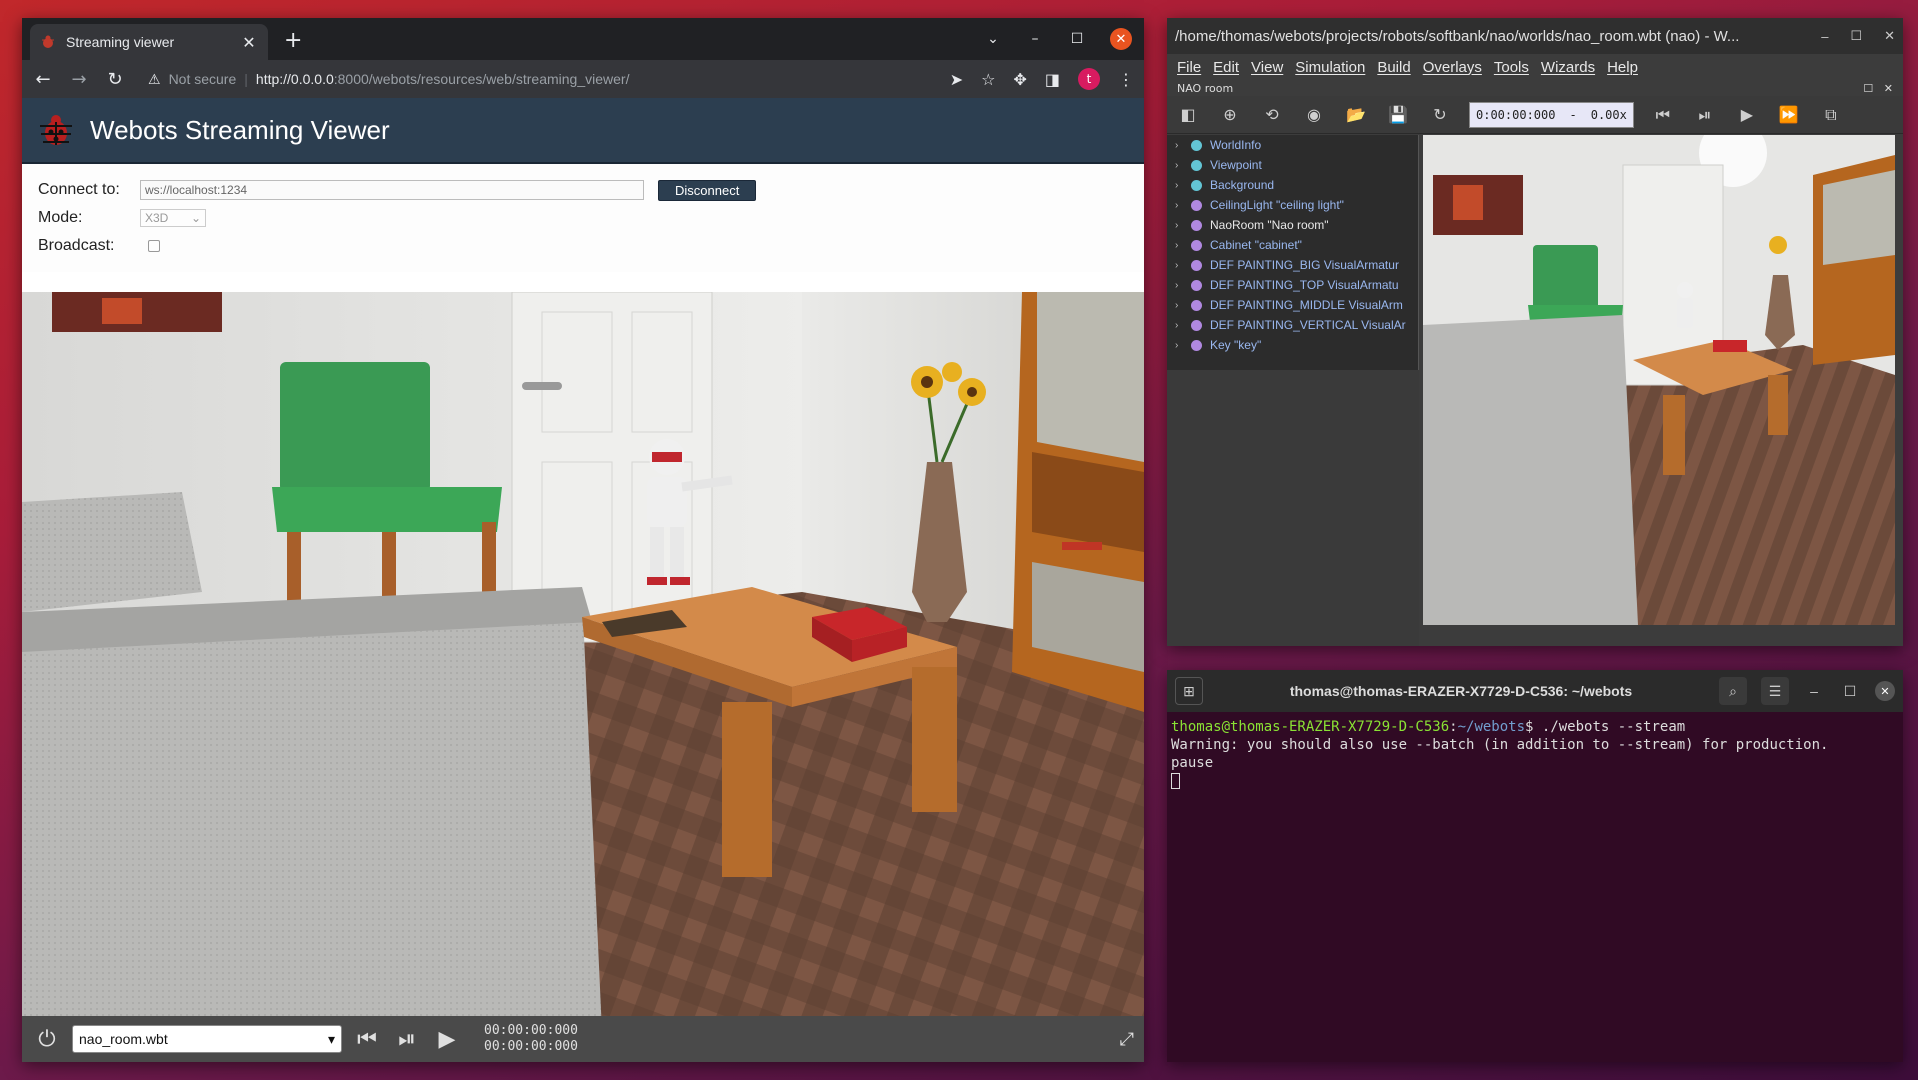  Describe the element at coordinates (1230, 114) in the screenshot. I see `add-node-icon: ⊕` at that location.